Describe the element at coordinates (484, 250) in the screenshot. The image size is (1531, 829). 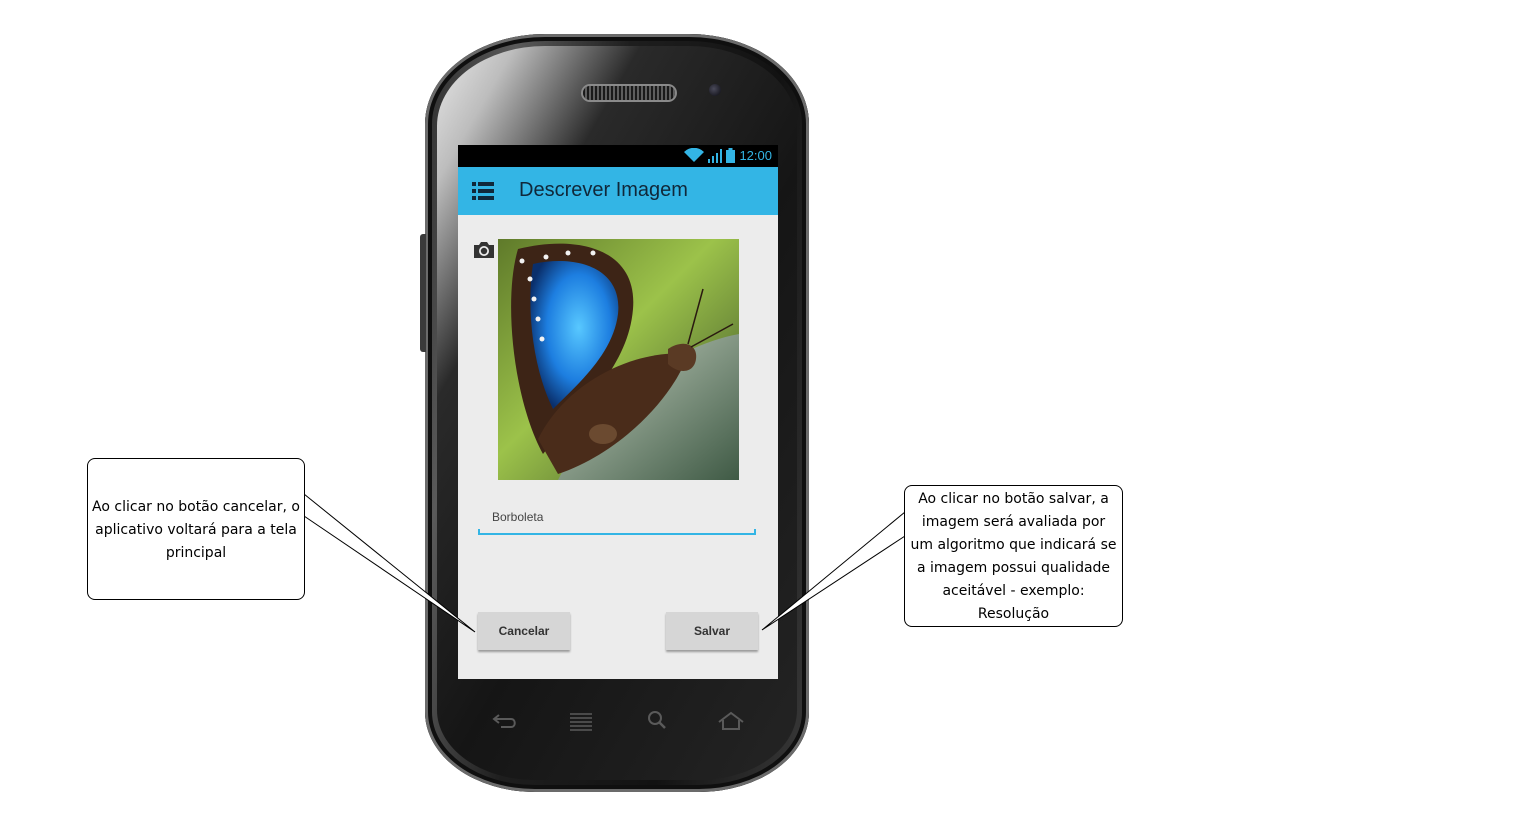
I see `camera-icon` at that location.